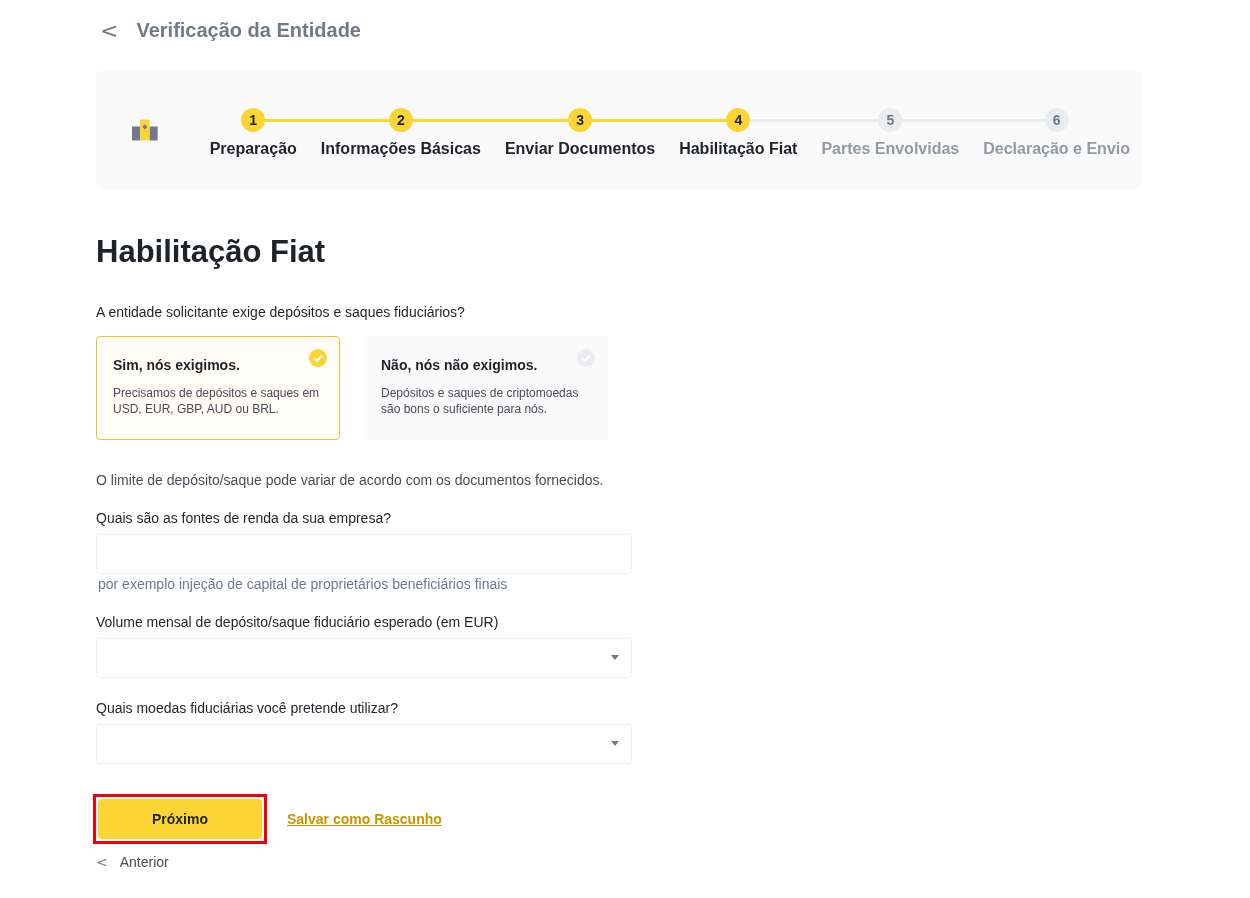  What do you see at coordinates (211, 252) in the screenshot?
I see `section-heading: Habilitação Fiat` at bounding box center [211, 252].